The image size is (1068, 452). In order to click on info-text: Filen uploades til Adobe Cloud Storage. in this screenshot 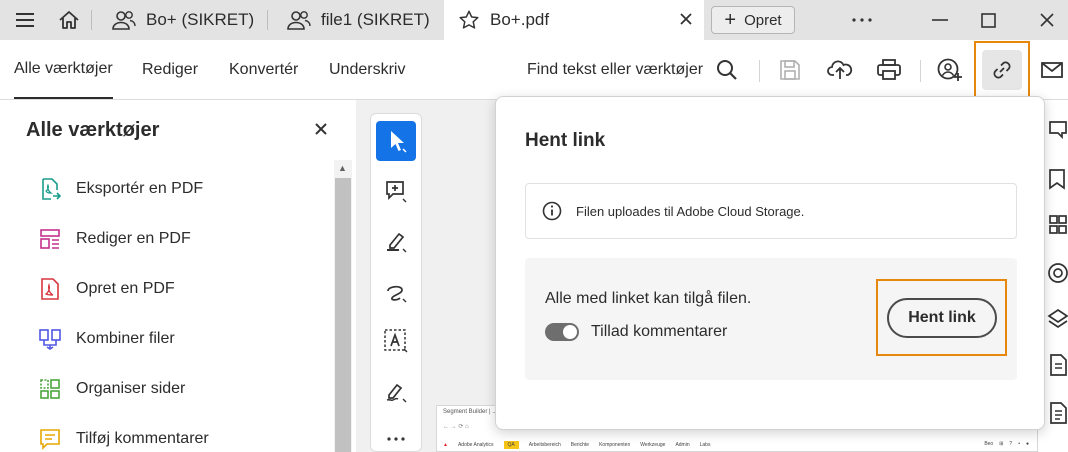, I will do `click(690, 211)`.